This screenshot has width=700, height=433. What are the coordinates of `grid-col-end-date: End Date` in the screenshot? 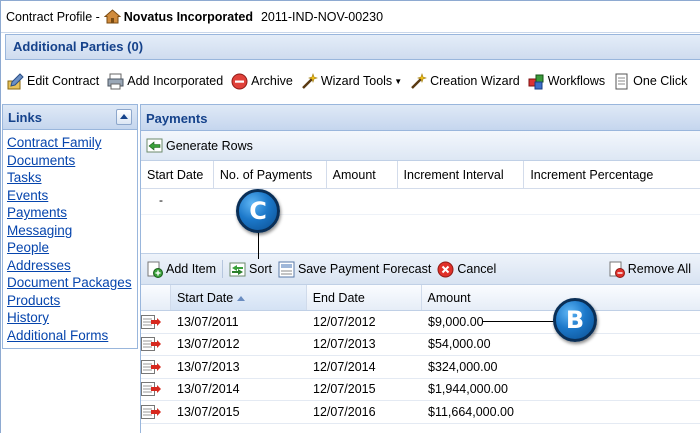 It's located at (364, 297).